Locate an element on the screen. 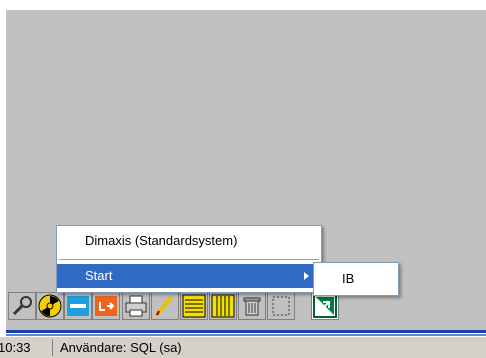 The width and height of the screenshot is (486, 358). toolbar is located at coordinates (246, 310).